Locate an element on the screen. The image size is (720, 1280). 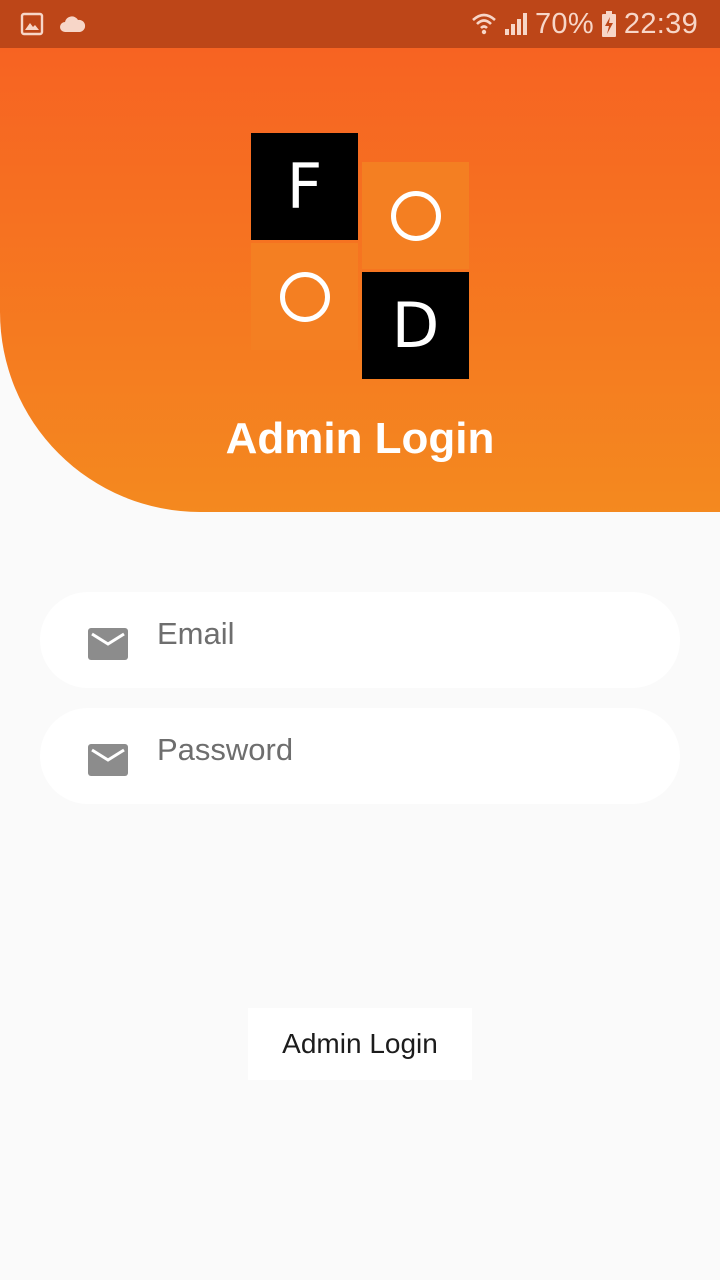
email-input is located at coordinates (387, 634).